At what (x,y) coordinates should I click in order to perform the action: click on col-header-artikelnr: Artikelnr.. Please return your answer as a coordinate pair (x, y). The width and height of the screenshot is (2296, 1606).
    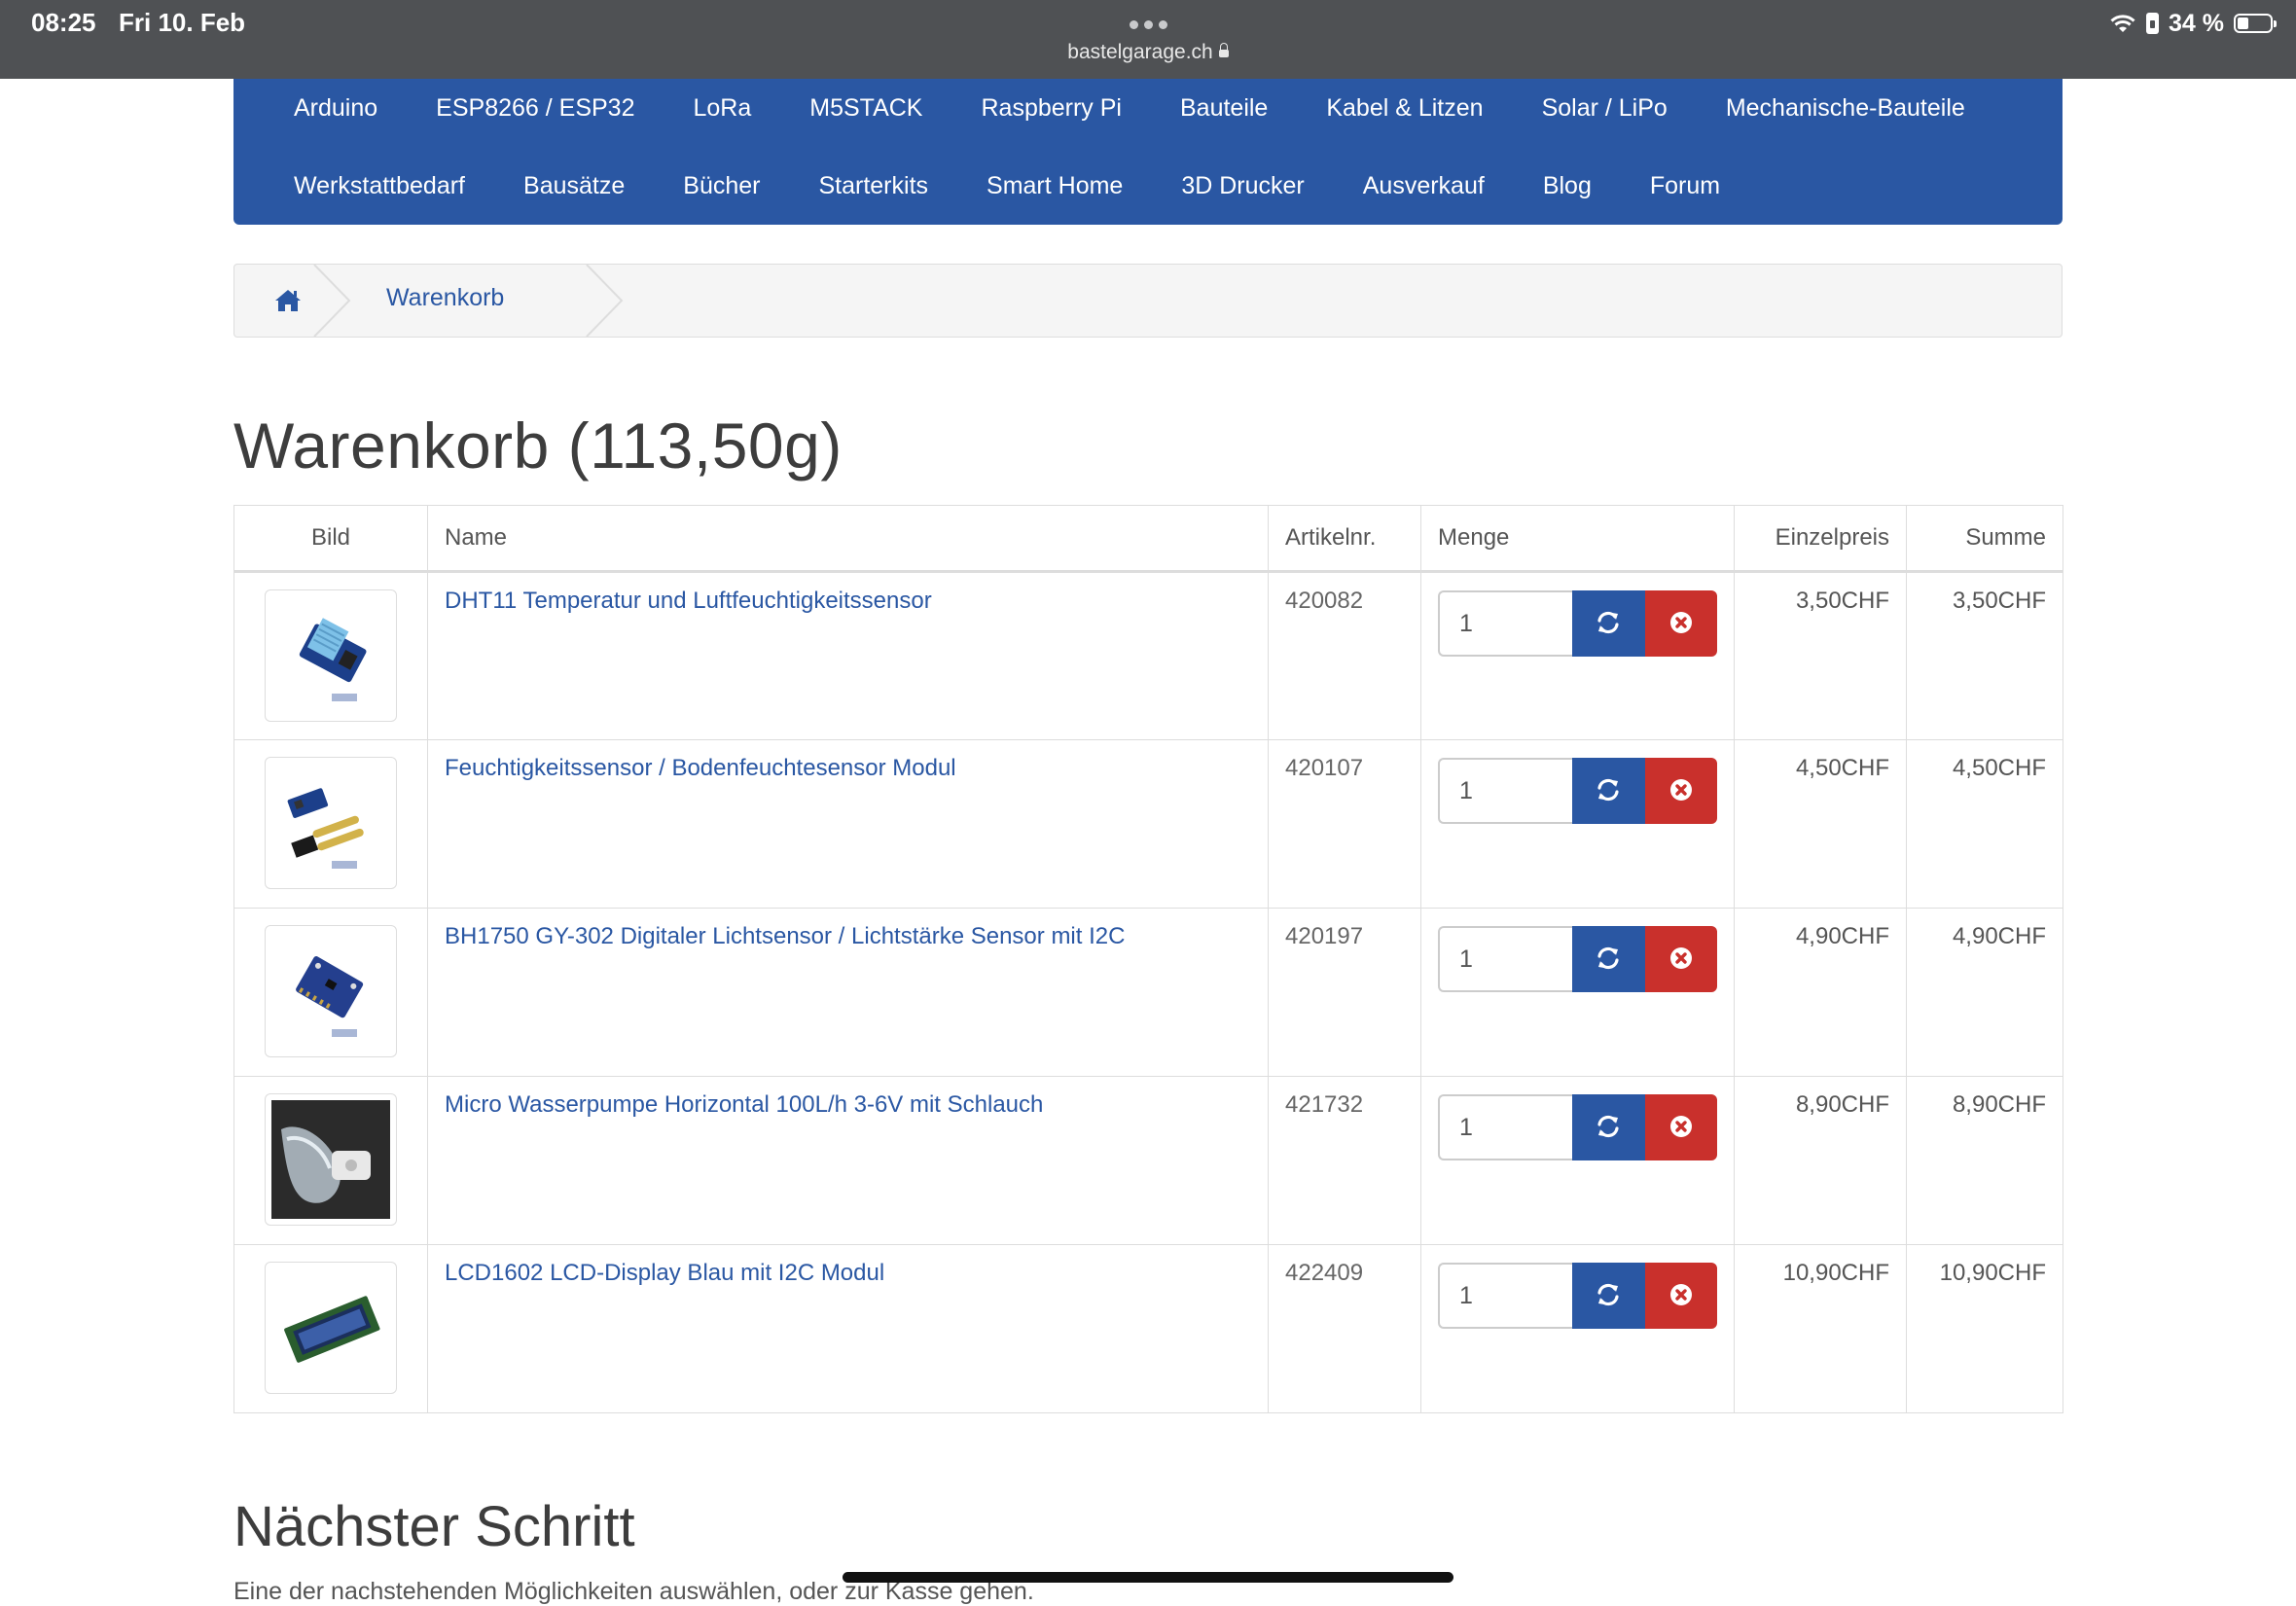
    Looking at the image, I should click on (1344, 539).